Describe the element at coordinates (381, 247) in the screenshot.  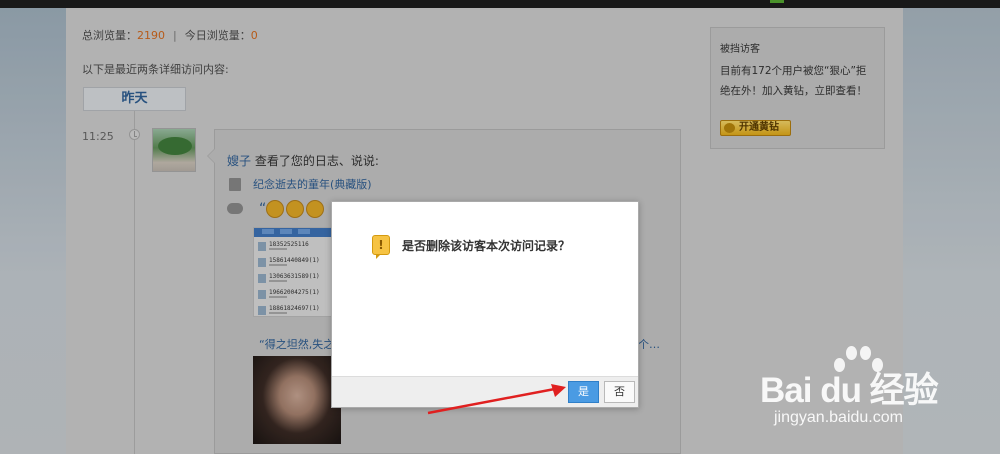
I see `warning-icon: !` at that location.